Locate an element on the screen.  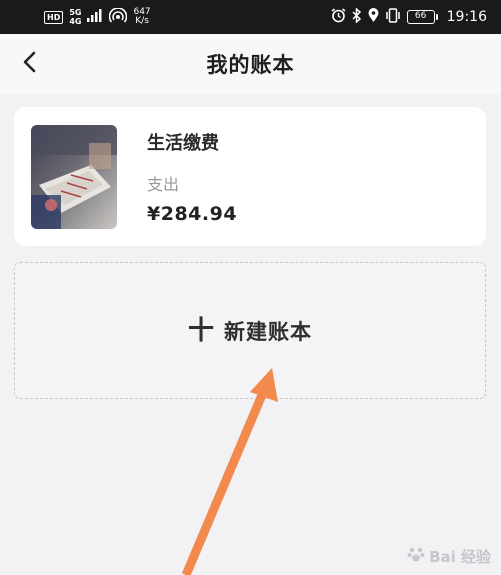
vibrate-icon is located at coordinates (393, 17).